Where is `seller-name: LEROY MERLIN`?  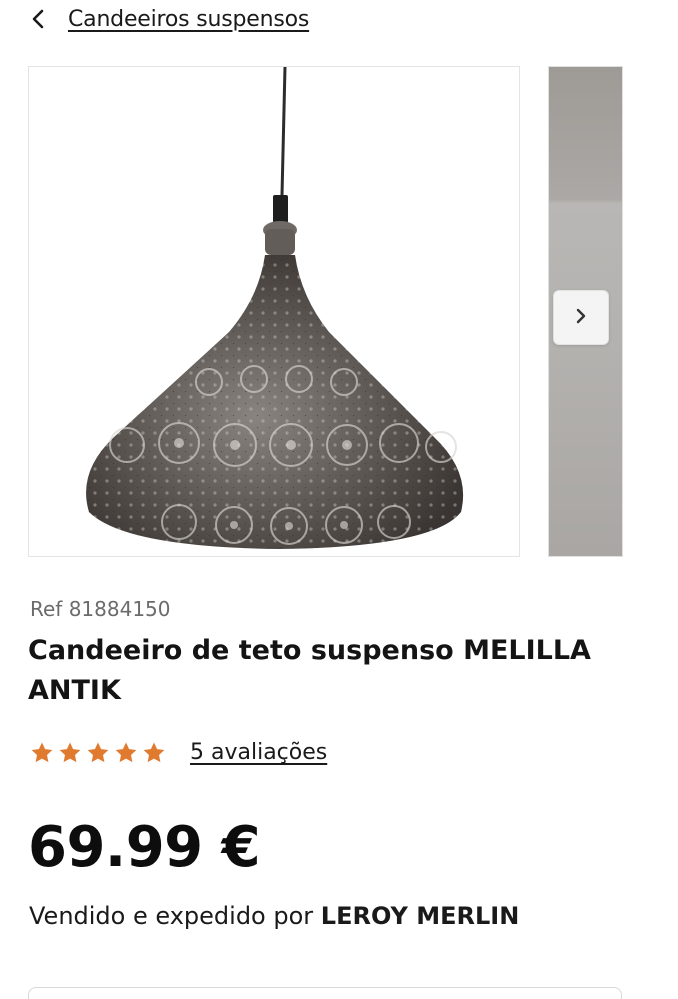 seller-name: LEROY MERLIN is located at coordinates (420, 916).